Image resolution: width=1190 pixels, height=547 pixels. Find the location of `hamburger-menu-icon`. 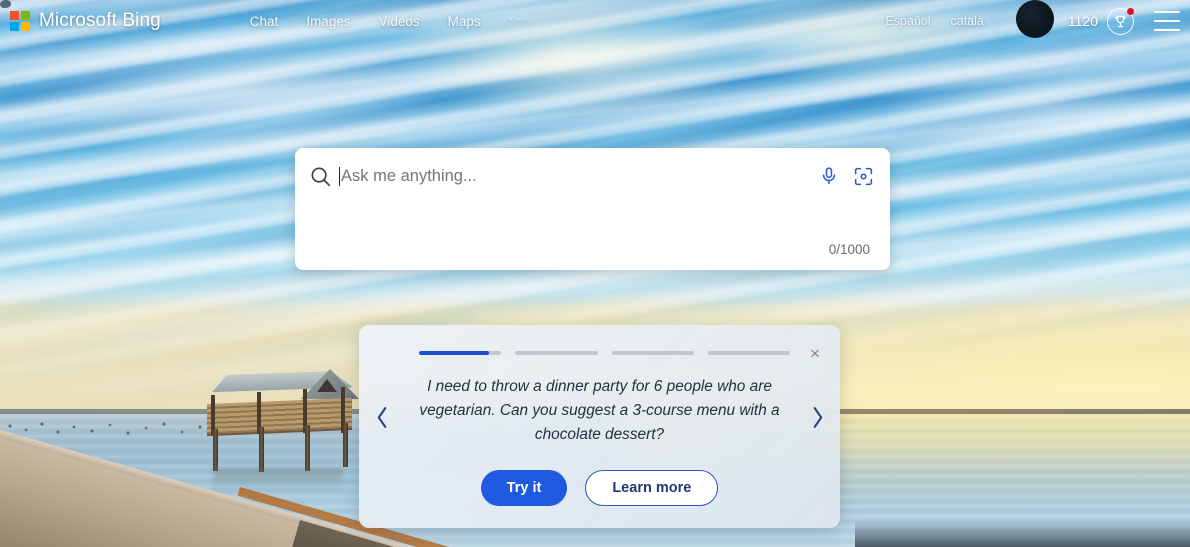

hamburger-menu-icon is located at coordinates (1167, 21).